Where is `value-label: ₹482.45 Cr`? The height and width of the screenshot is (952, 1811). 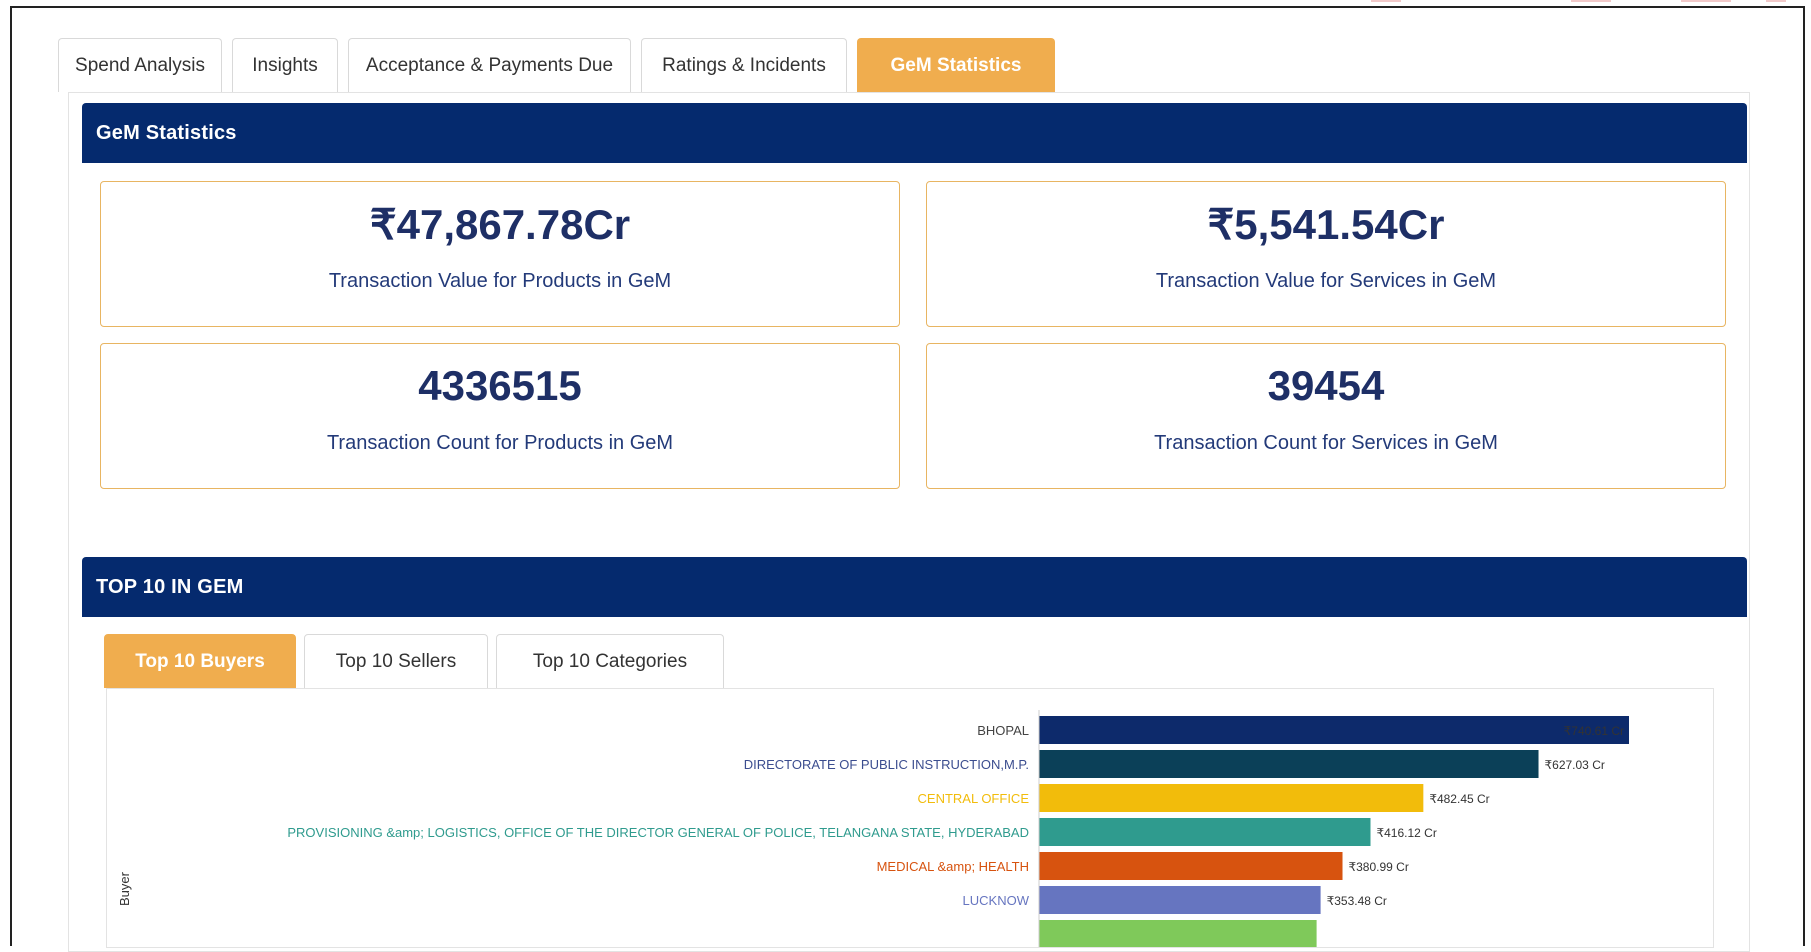
value-label: ₹482.45 Cr is located at coordinates (1459, 799).